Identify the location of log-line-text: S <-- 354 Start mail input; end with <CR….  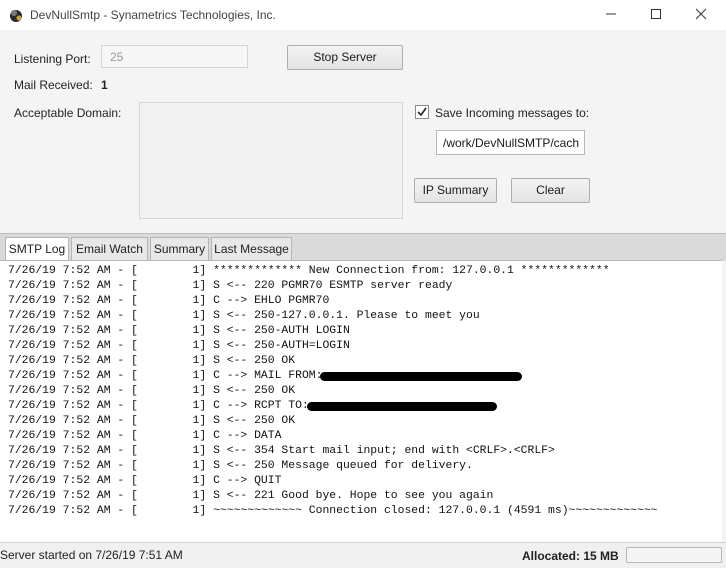
(384, 451).